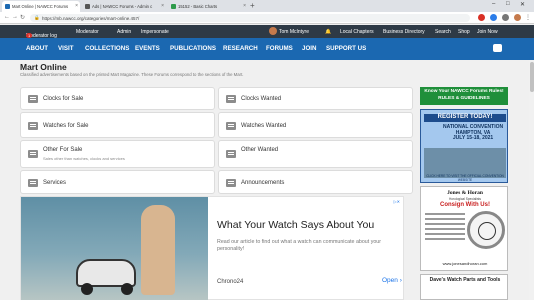 The width and height of the screenshot is (534, 300). Describe the element at coordinates (465, 263) in the screenshot. I see `jh-website: www.jonesandhoran.com` at that location.